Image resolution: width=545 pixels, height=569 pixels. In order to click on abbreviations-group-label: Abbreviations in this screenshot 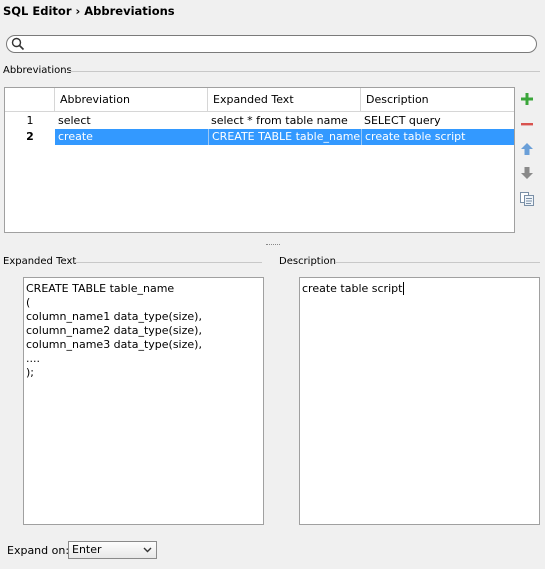, I will do `click(37, 70)`.